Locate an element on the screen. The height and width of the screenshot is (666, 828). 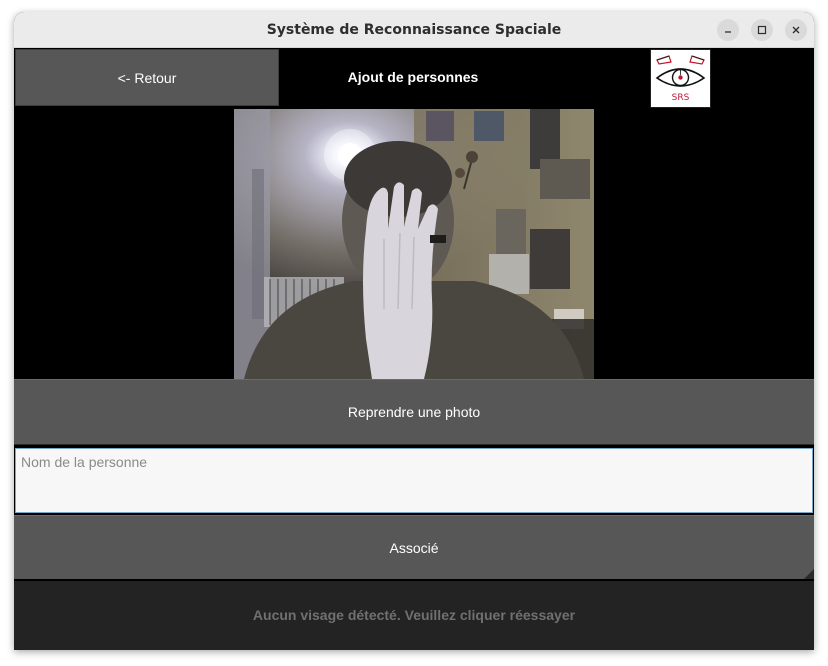
resize-corner is located at coordinates (809, 574).